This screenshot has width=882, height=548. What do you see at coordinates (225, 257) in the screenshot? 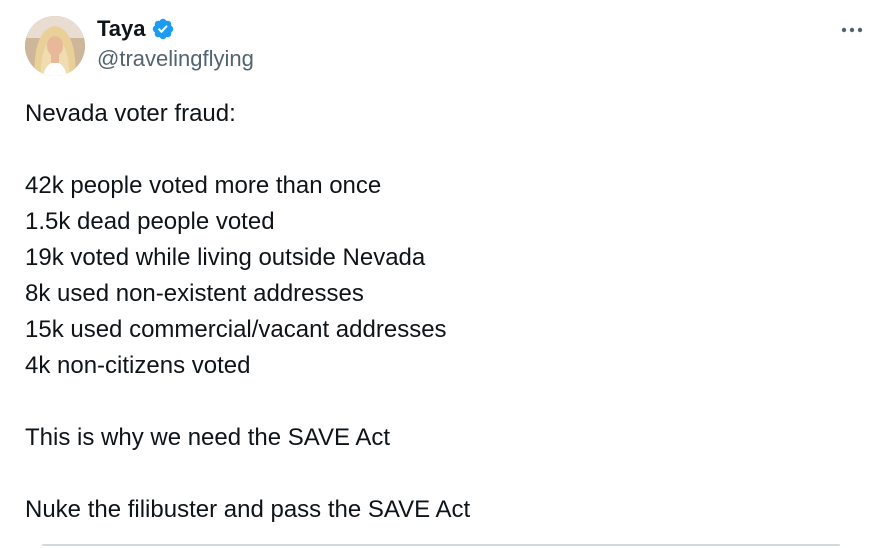
I see `tweet-line: 19k voted while living outside Nevada` at bounding box center [225, 257].